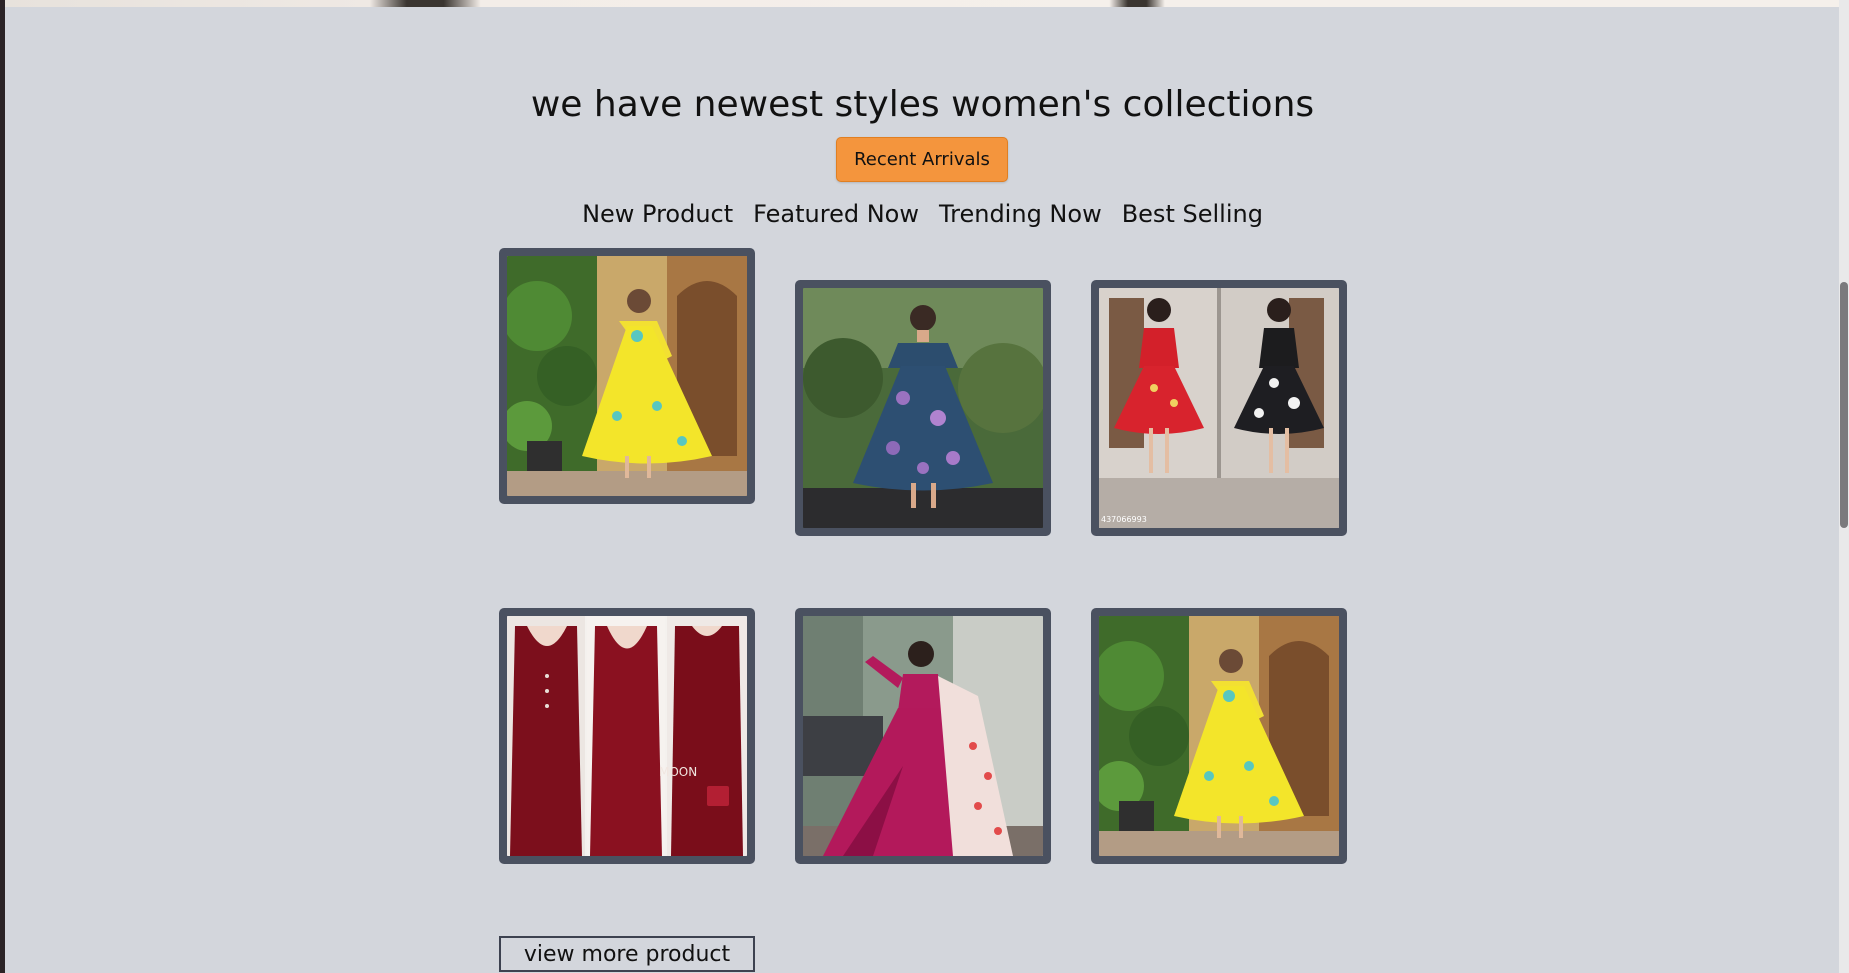 This screenshot has height=973, width=1849. Describe the element at coordinates (924, 3) in the screenshot. I see `top-image-strip` at that location.